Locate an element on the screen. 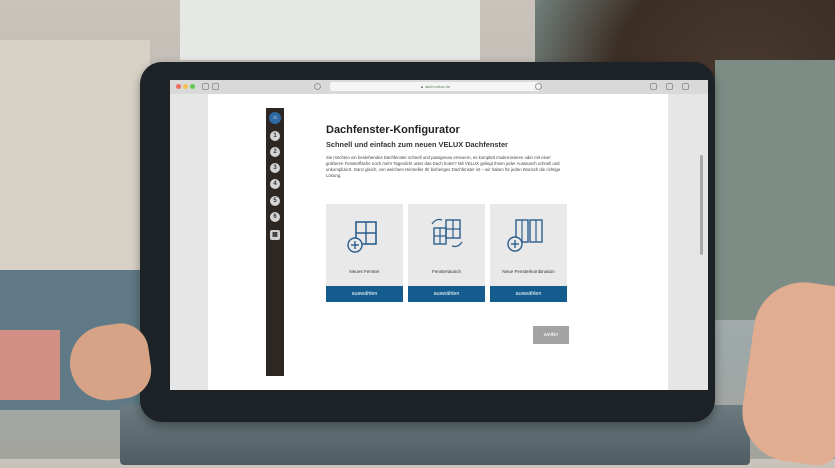 The width and height of the screenshot is (835, 468). window-combination-icon is located at coordinates (528, 236).